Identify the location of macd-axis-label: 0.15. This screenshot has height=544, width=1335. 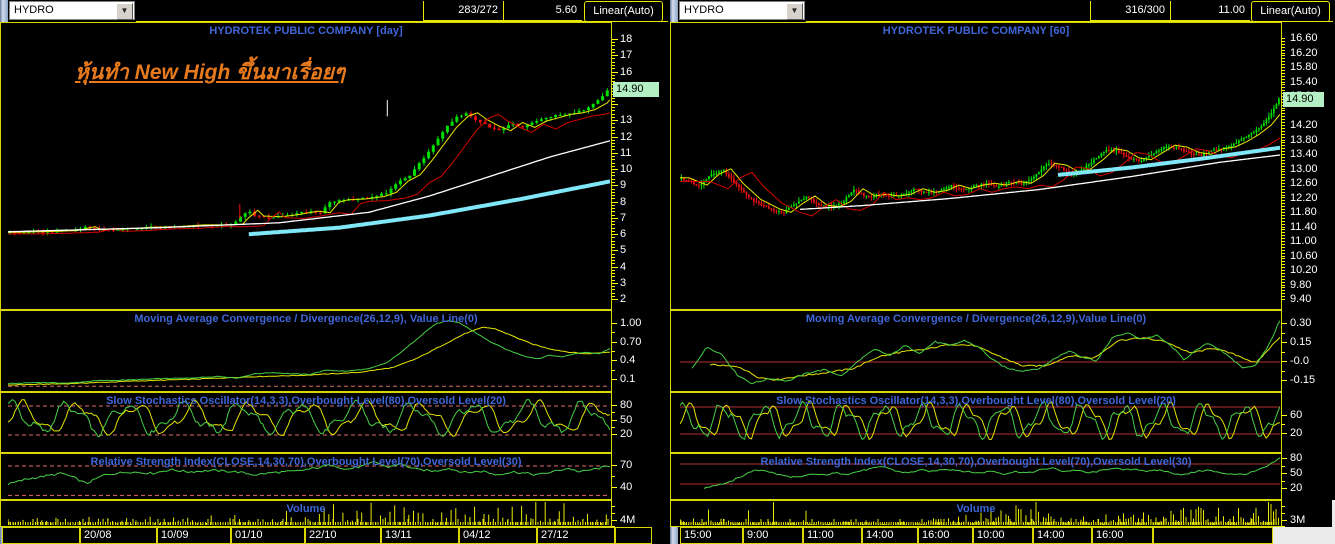
(1301, 342).